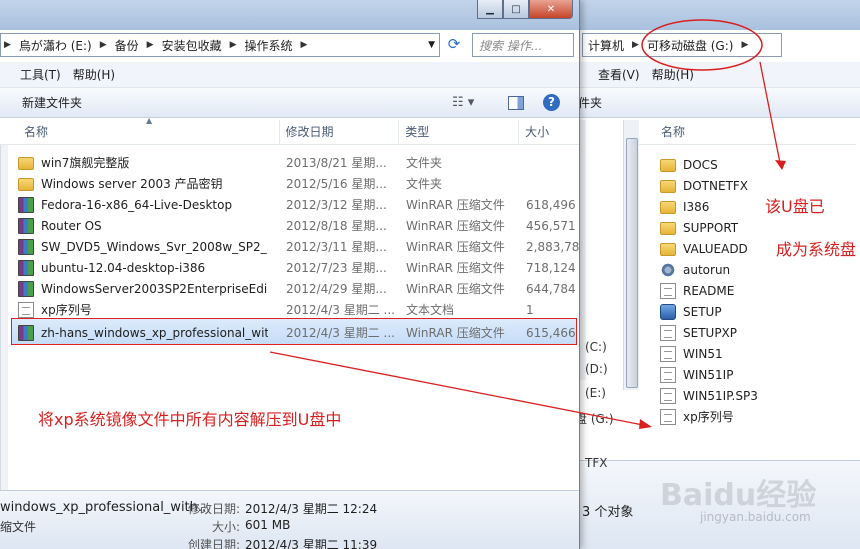 The image size is (860, 549). I want to click on annotation-arrow-line, so click(770, 112).